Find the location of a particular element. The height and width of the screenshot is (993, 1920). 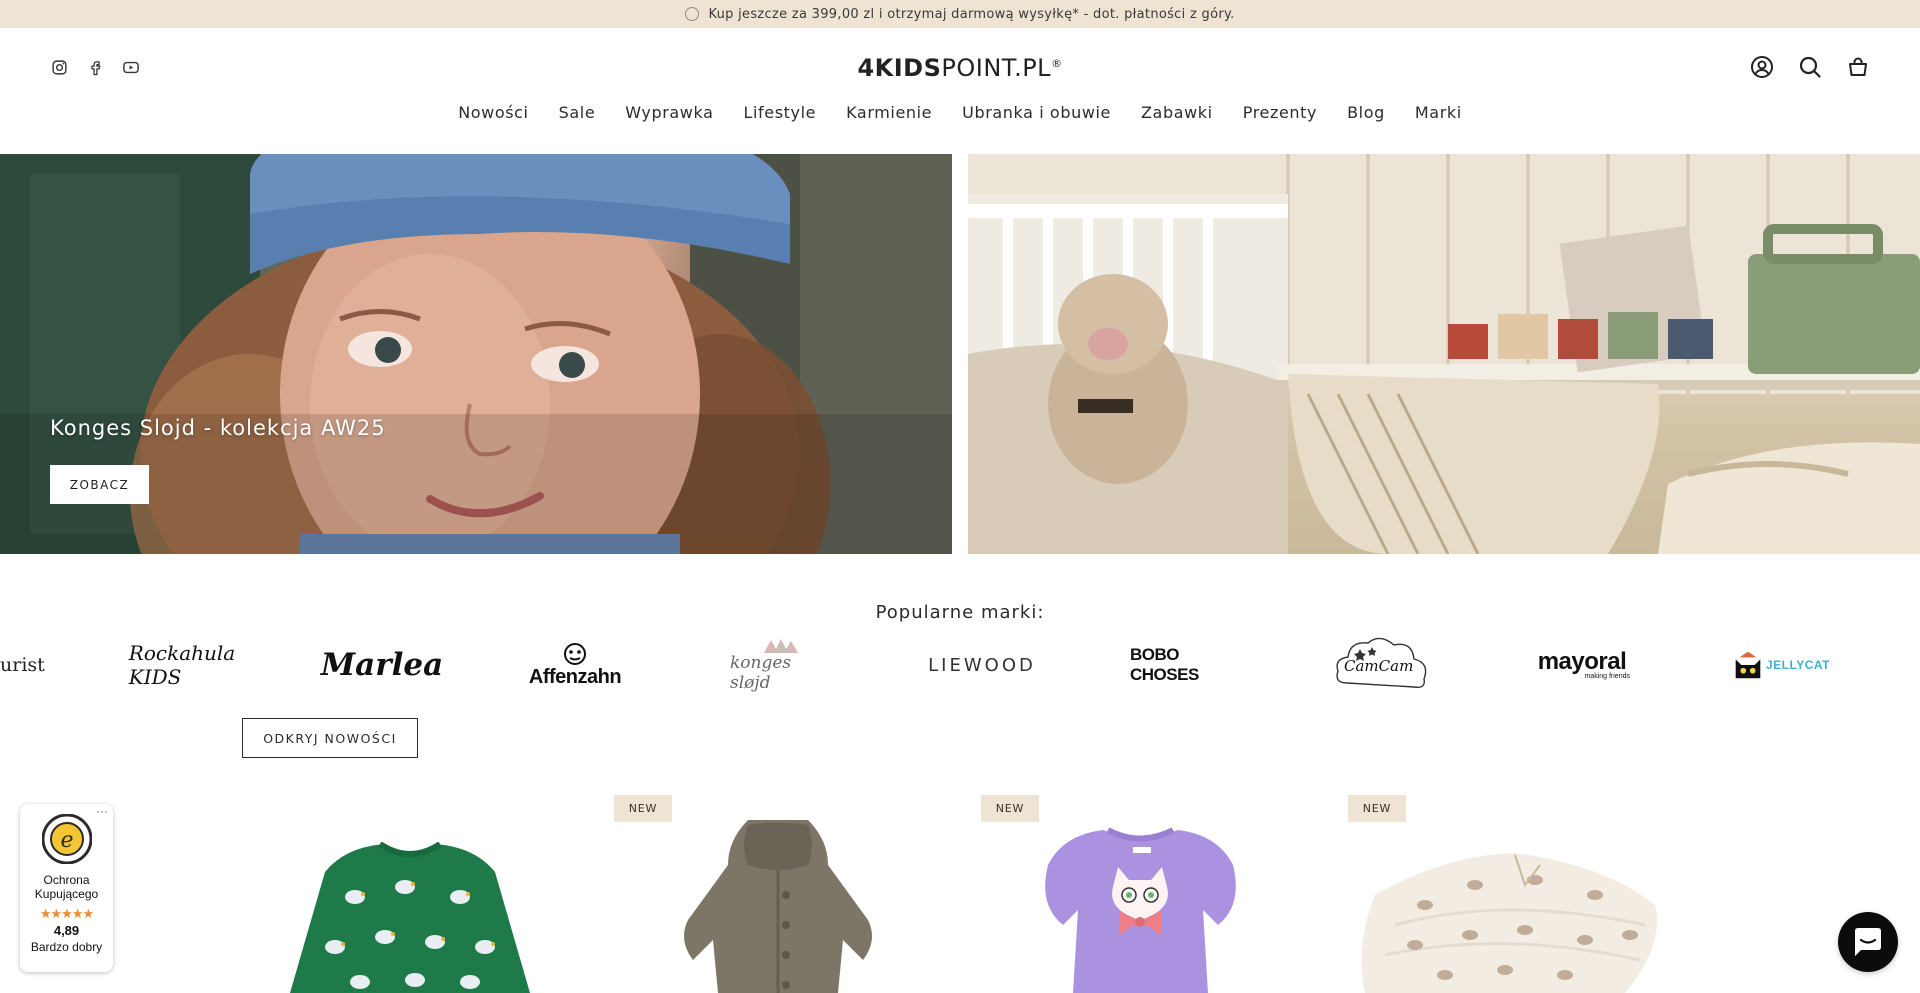

product-image-green-sweatshirt is located at coordinates (410, 917).